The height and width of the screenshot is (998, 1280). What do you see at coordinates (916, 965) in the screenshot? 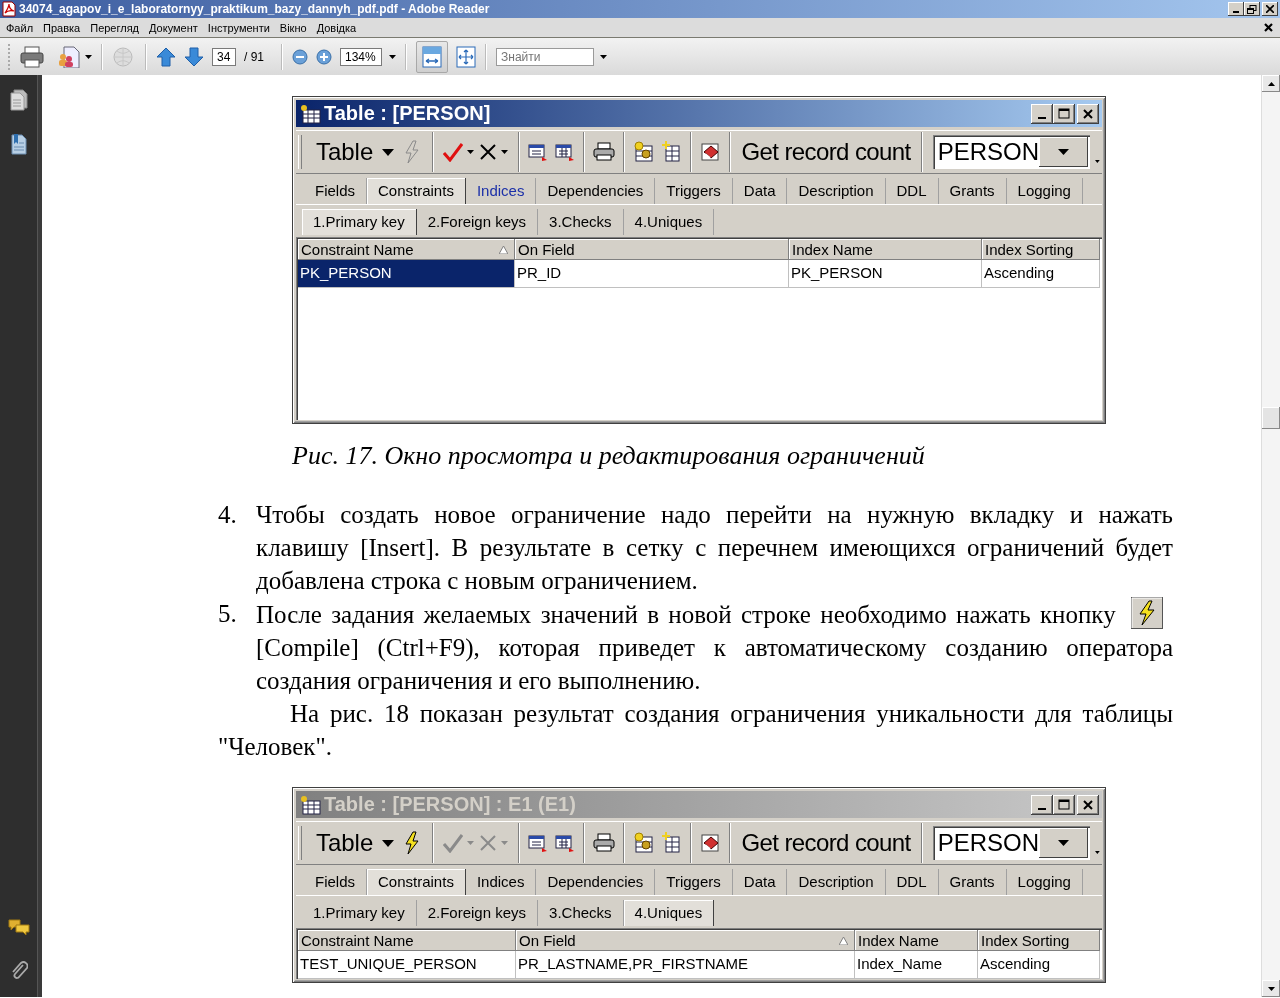
I see `table-cell: Index_Name` at bounding box center [916, 965].